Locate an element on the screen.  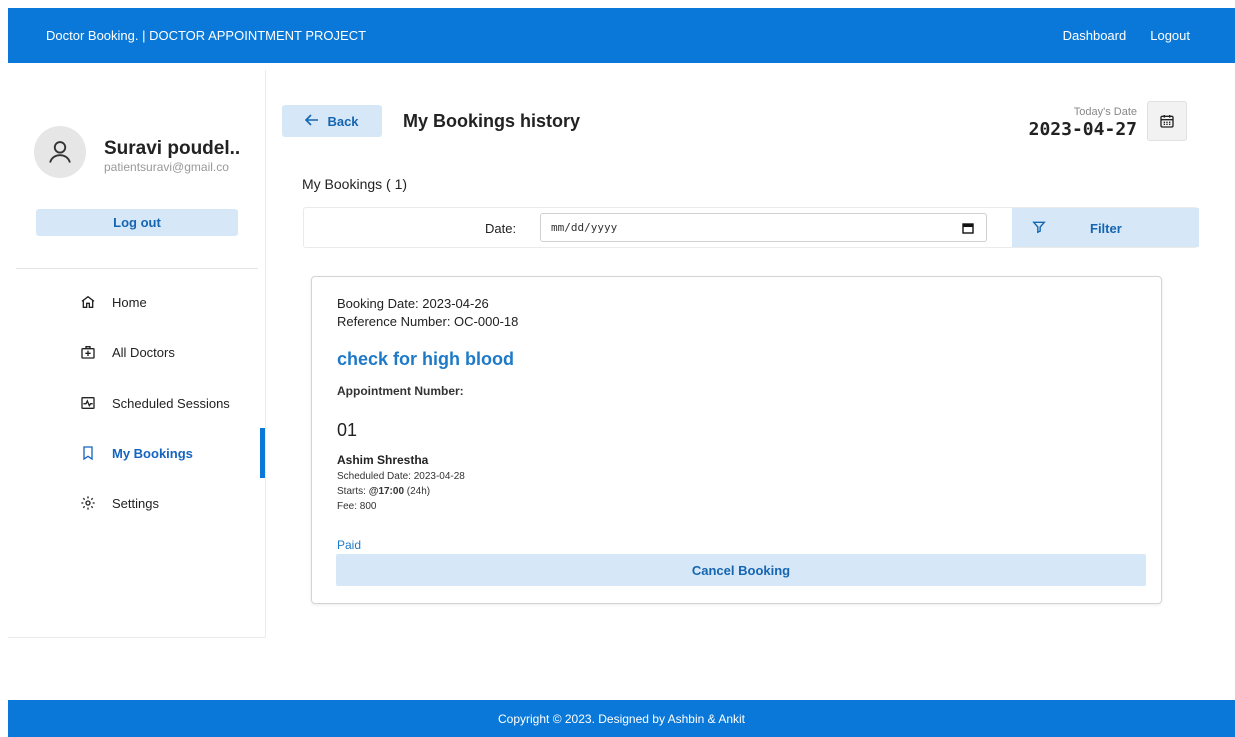
doctor-name: Ashim Shrestha is located at coordinates (383, 460).